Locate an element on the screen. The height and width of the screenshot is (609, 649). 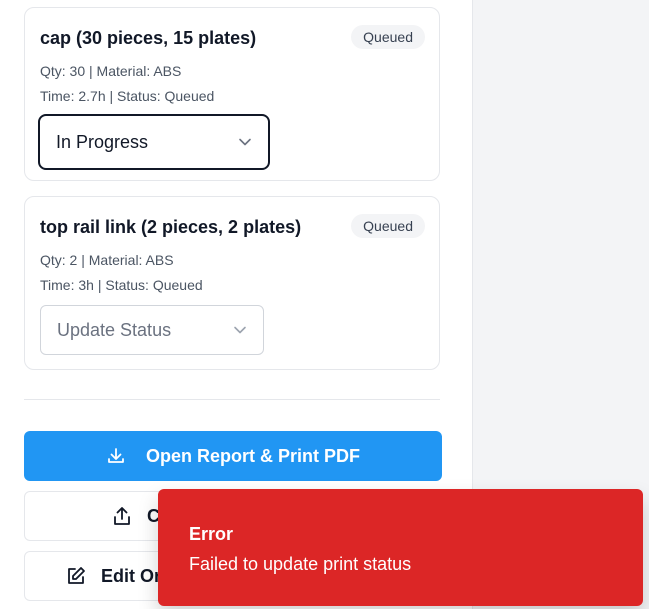
status-select-placeholder: Update Status is located at coordinates (114, 329).